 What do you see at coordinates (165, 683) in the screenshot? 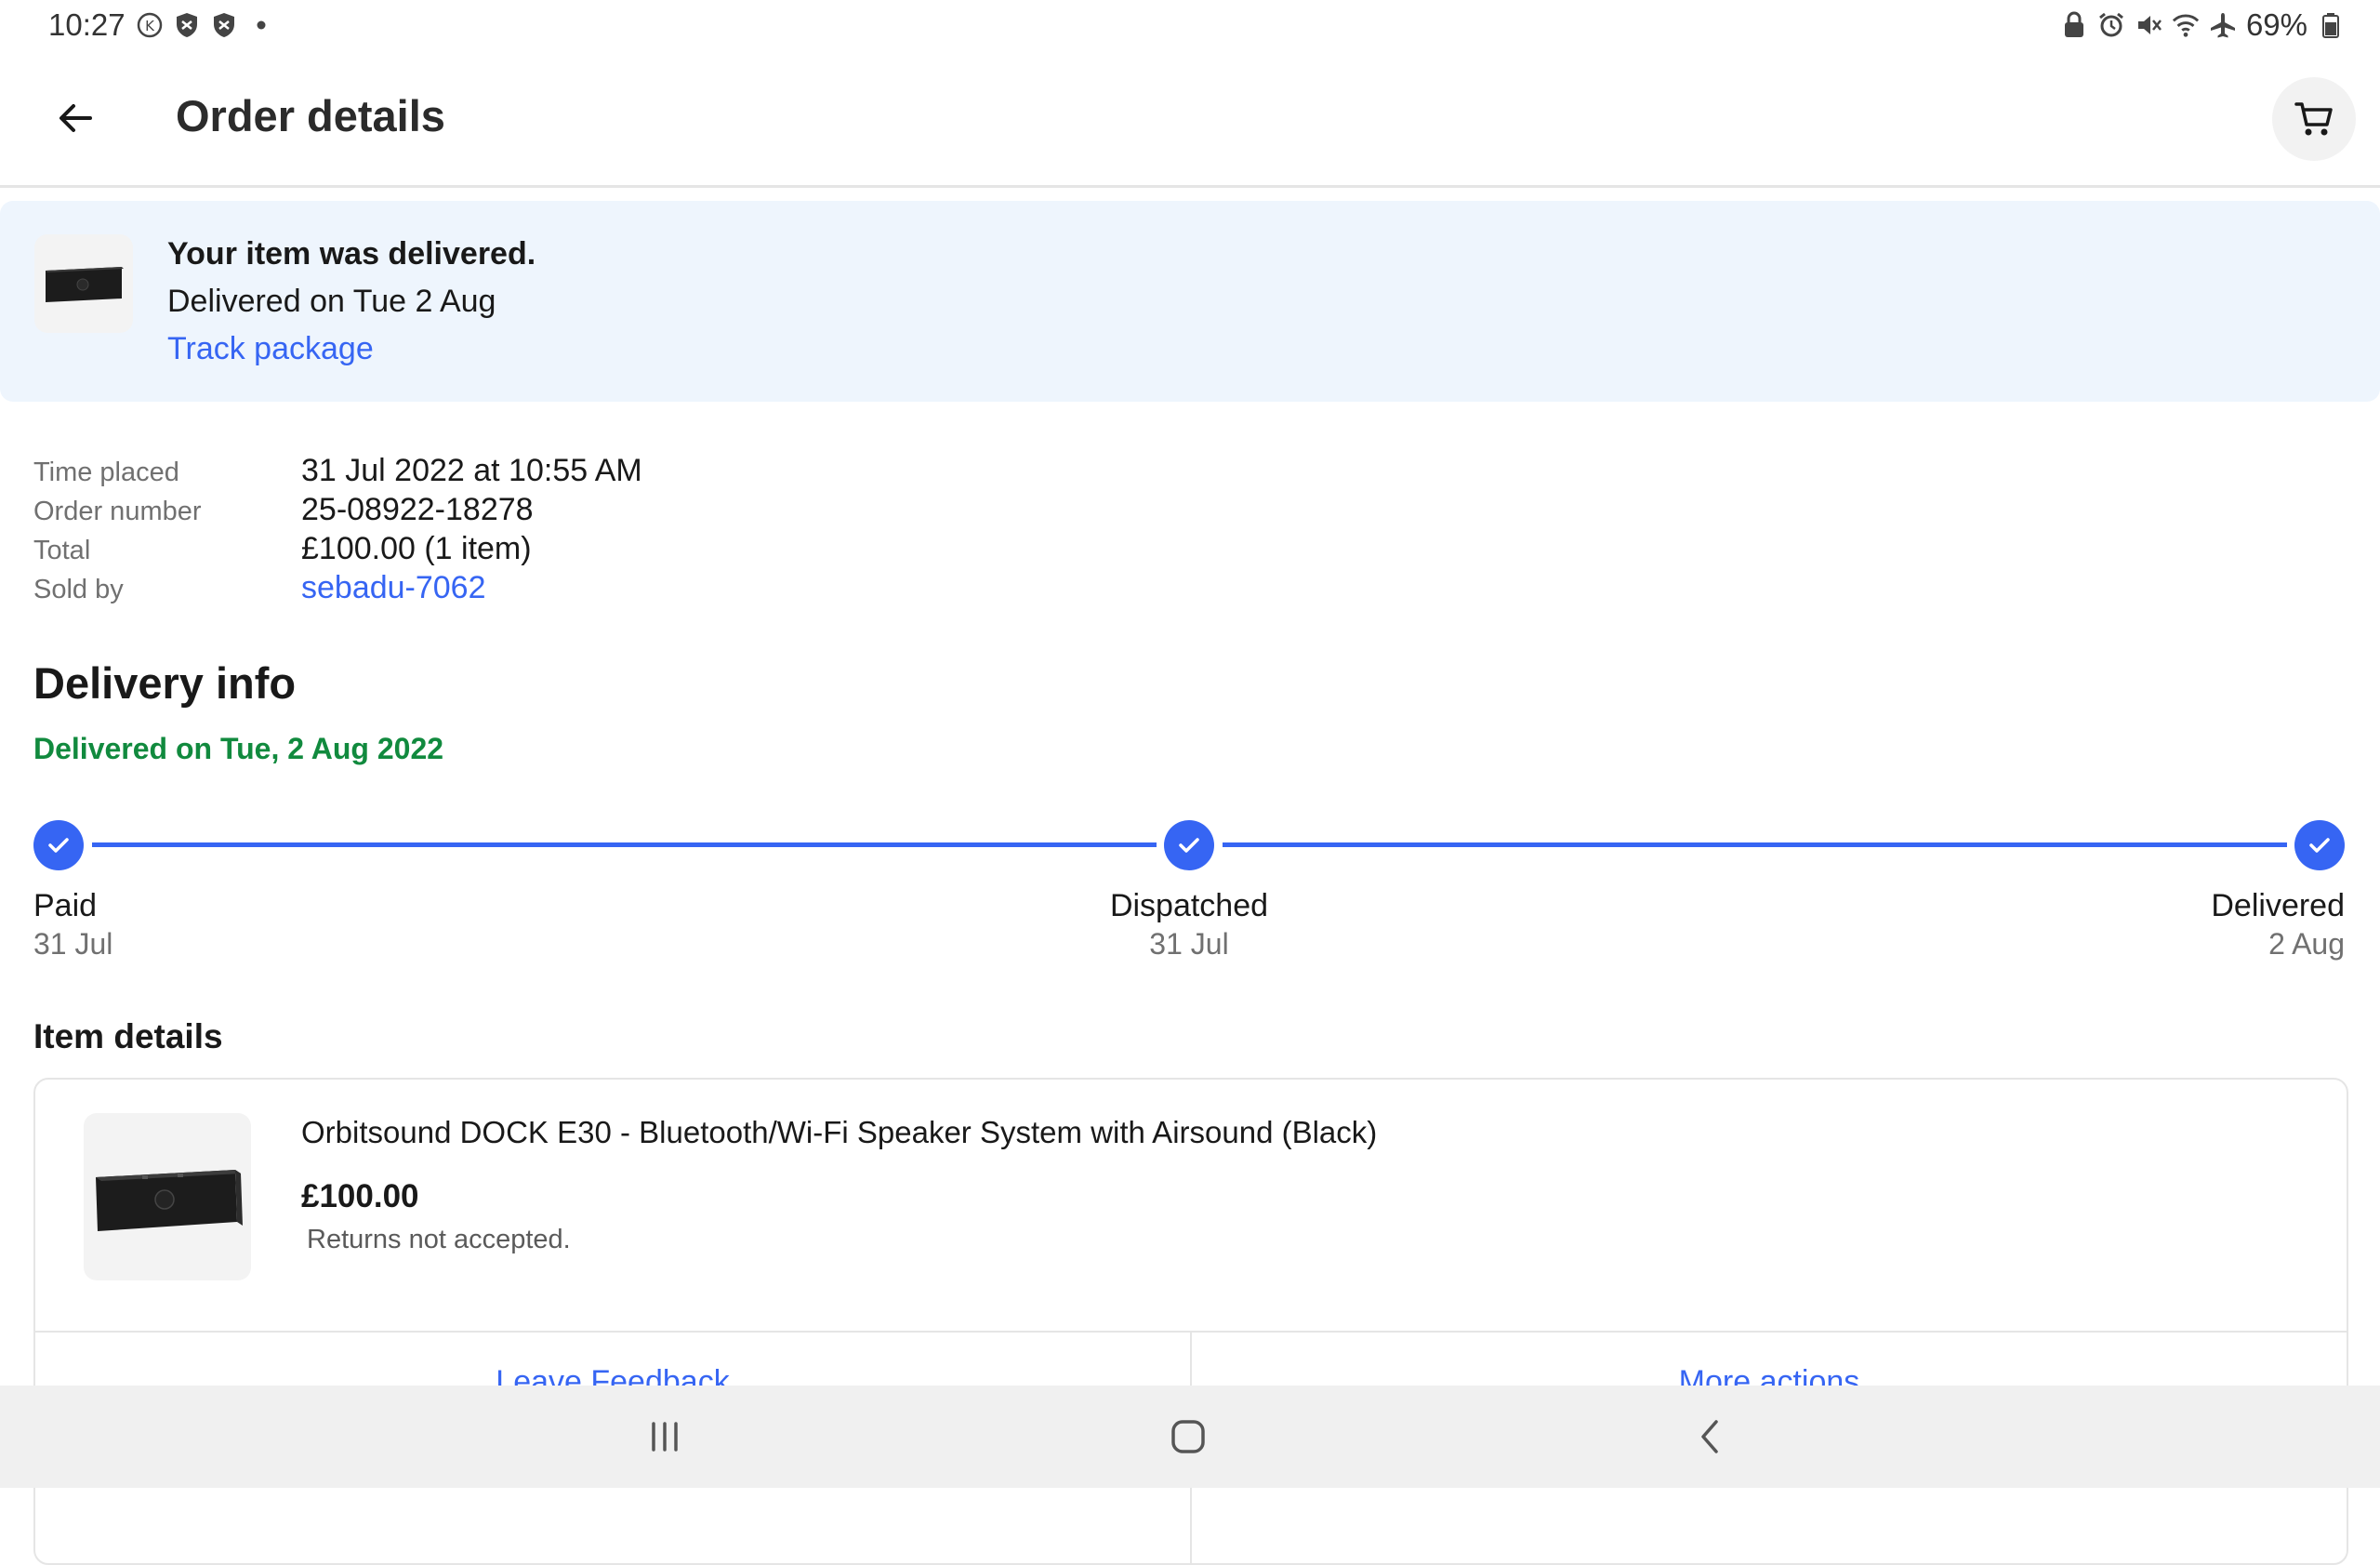
I see `delivery-info-heading: Delivery info` at bounding box center [165, 683].